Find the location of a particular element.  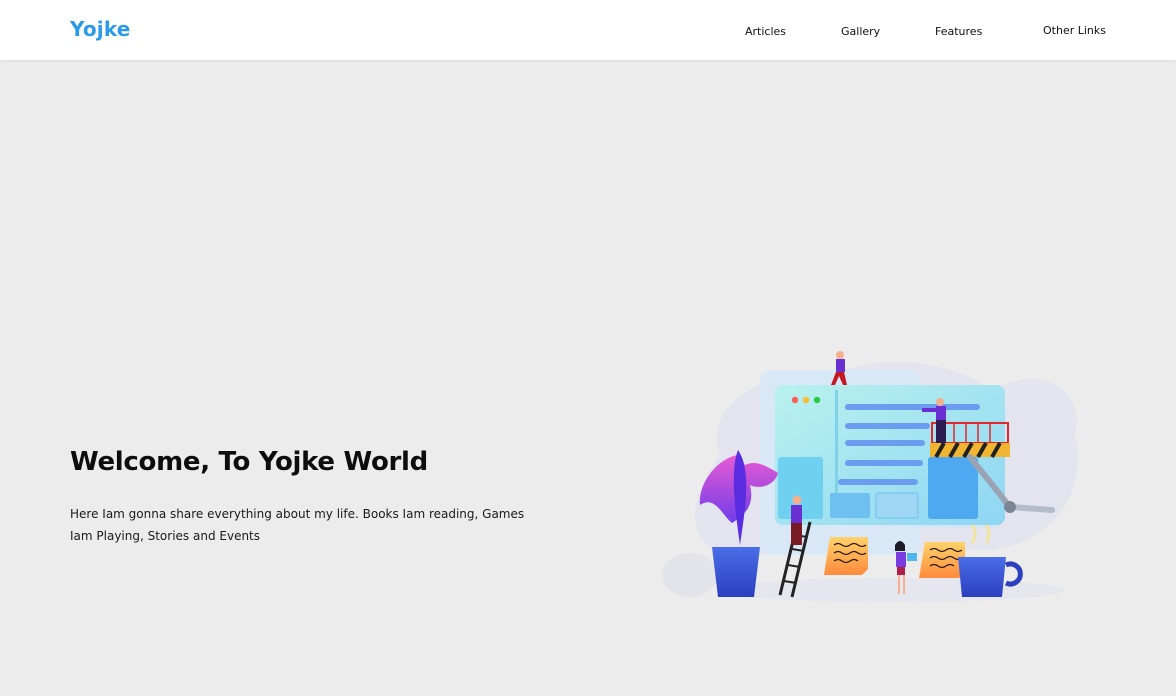

window-dot-red is located at coordinates (795, 400).